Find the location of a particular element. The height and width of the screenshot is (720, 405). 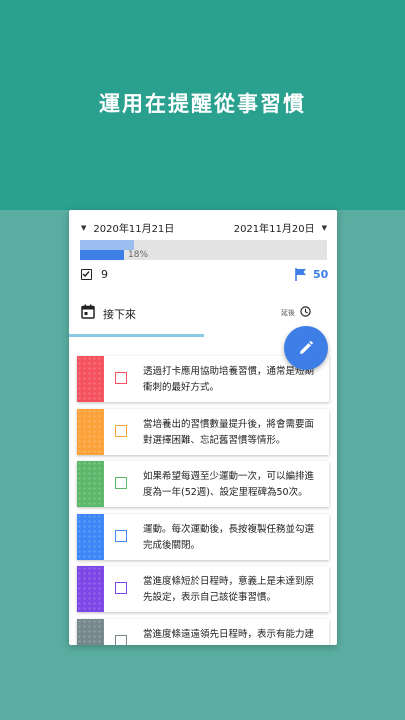

pencil-icon is located at coordinates (306, 347).